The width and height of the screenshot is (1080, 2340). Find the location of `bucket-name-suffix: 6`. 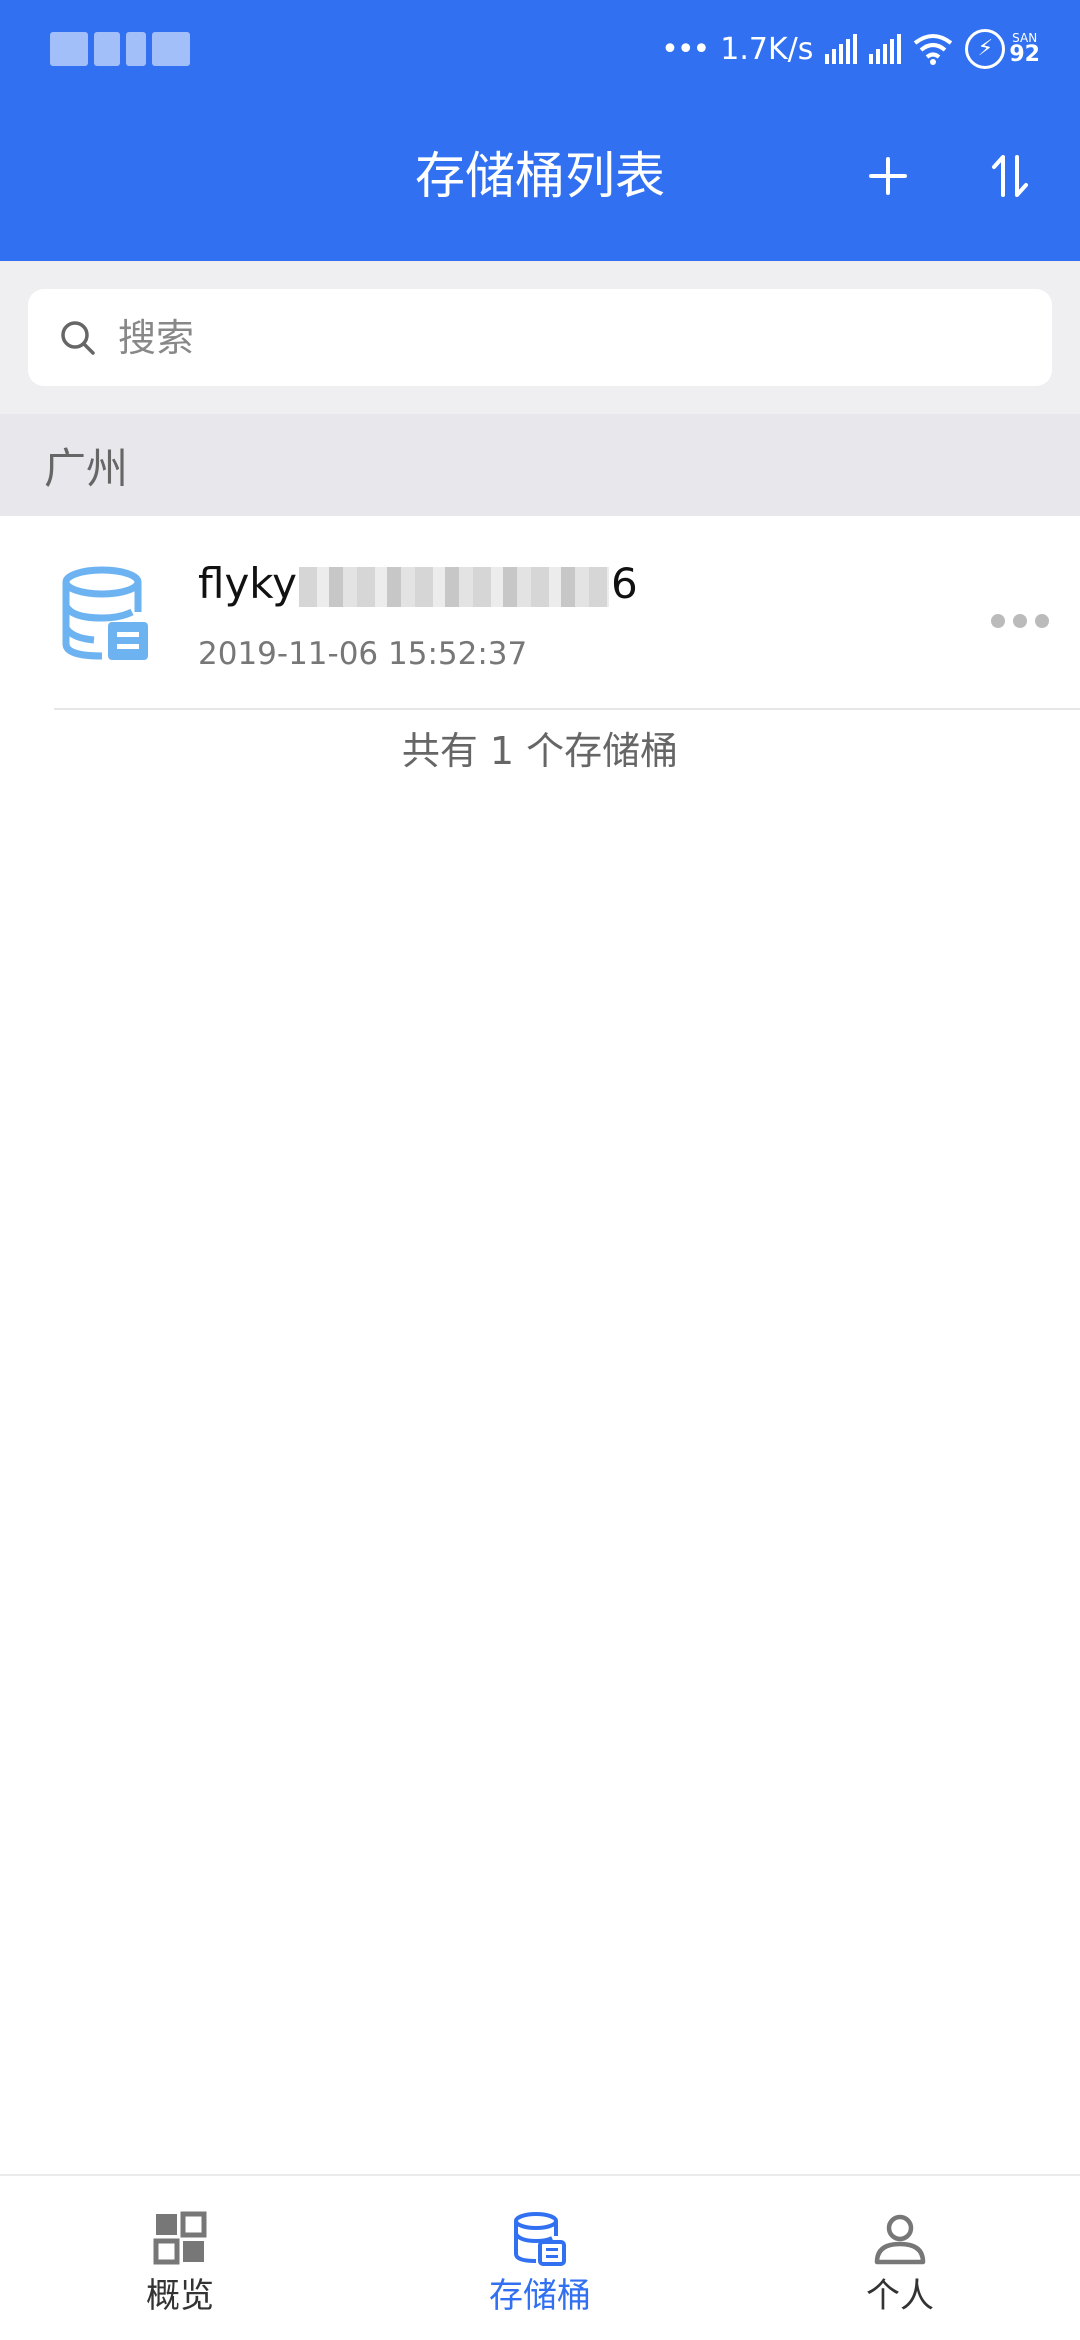

bucket-name-suffix: 6 is located at coordinates (624, 583).